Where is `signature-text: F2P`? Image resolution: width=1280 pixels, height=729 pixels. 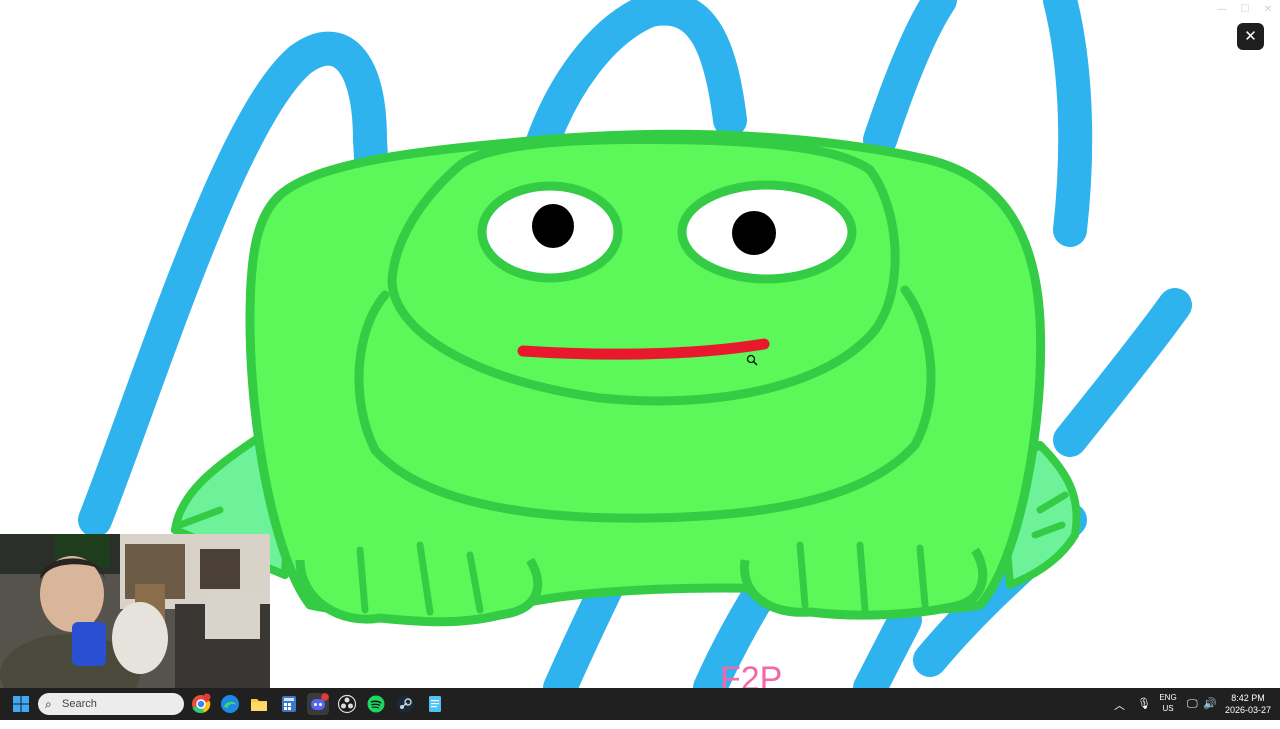
signature-text: F2P is located at coordinates (751, 674).